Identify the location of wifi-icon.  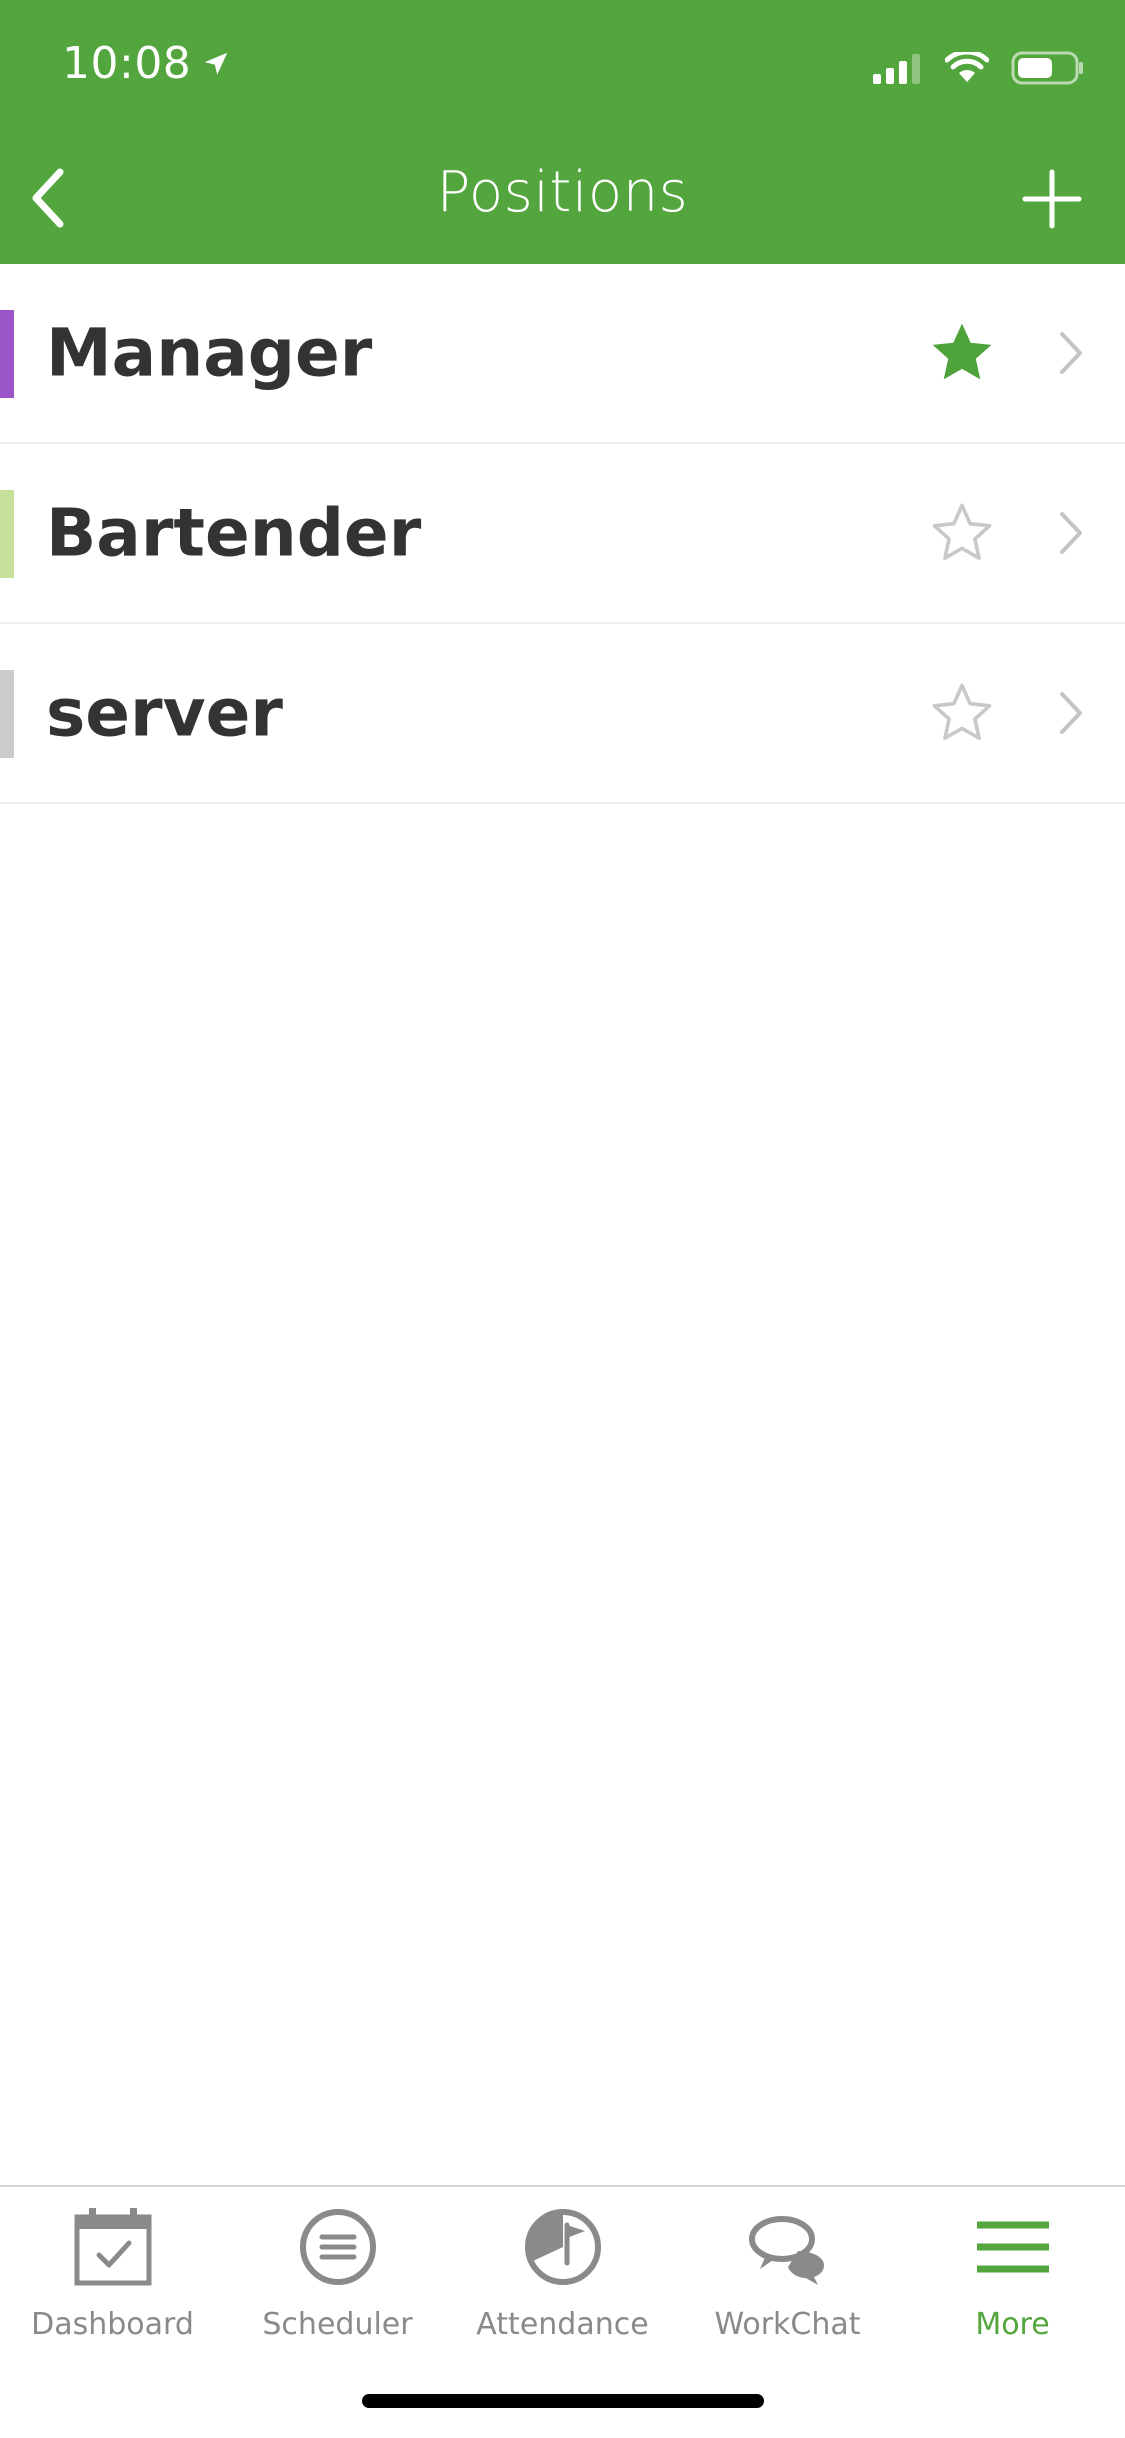
(967, 67).